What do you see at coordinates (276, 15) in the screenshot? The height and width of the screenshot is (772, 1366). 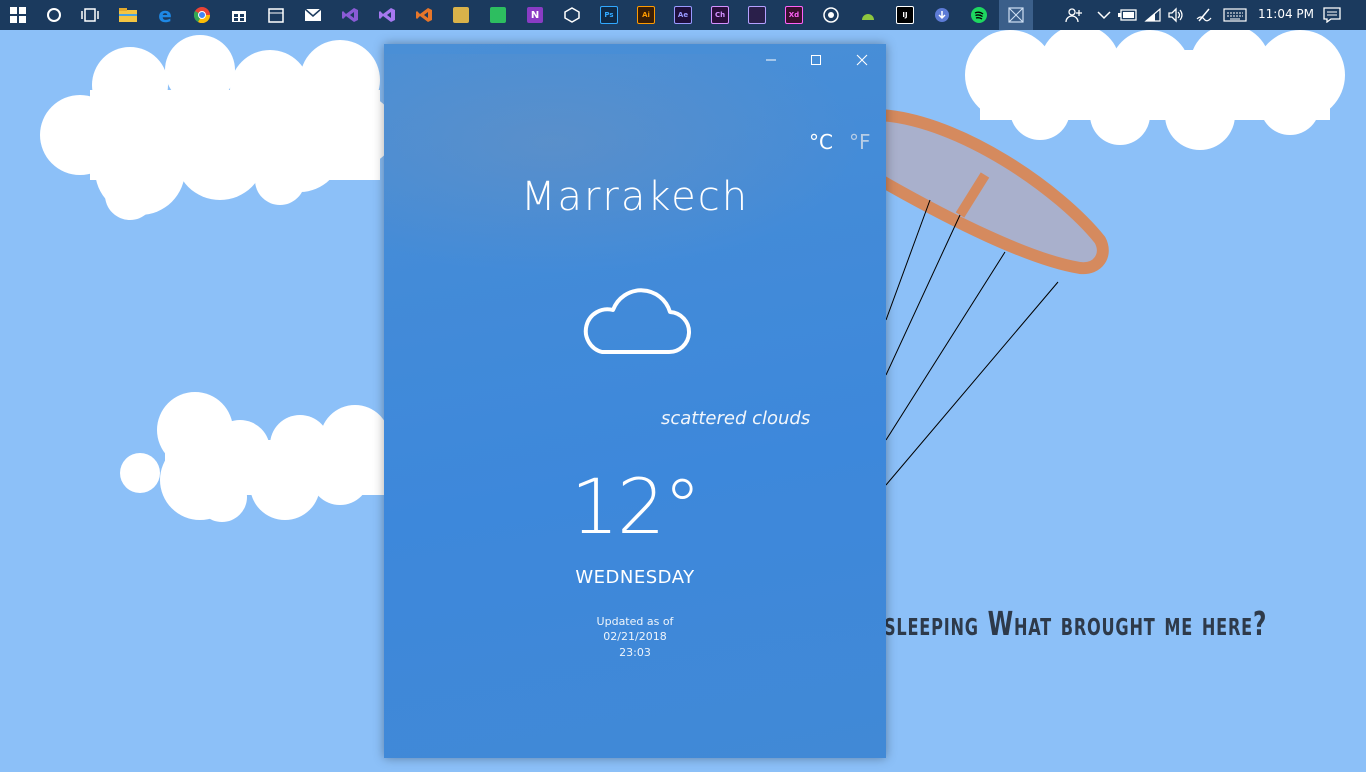 I see `calendar-icon` at bounding box center [276, 15].